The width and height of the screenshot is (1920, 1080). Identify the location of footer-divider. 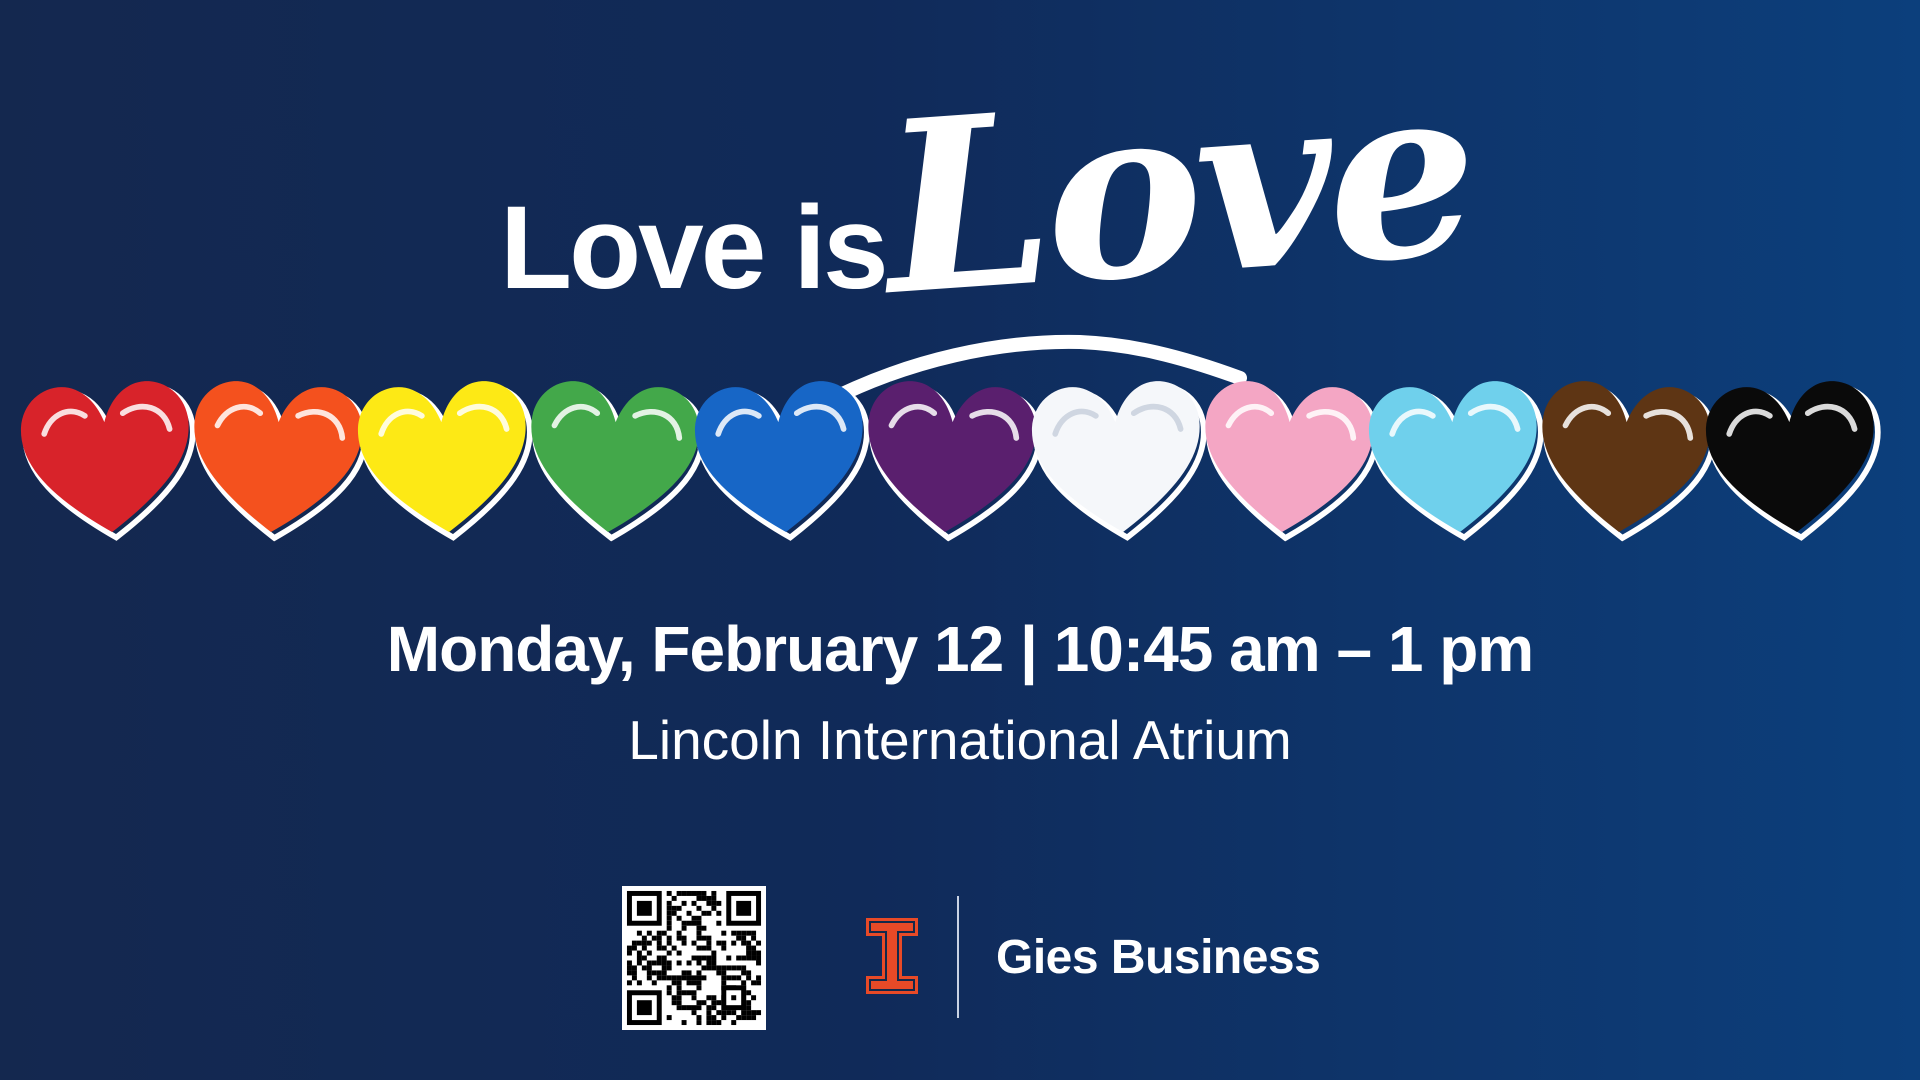
(958, 957).